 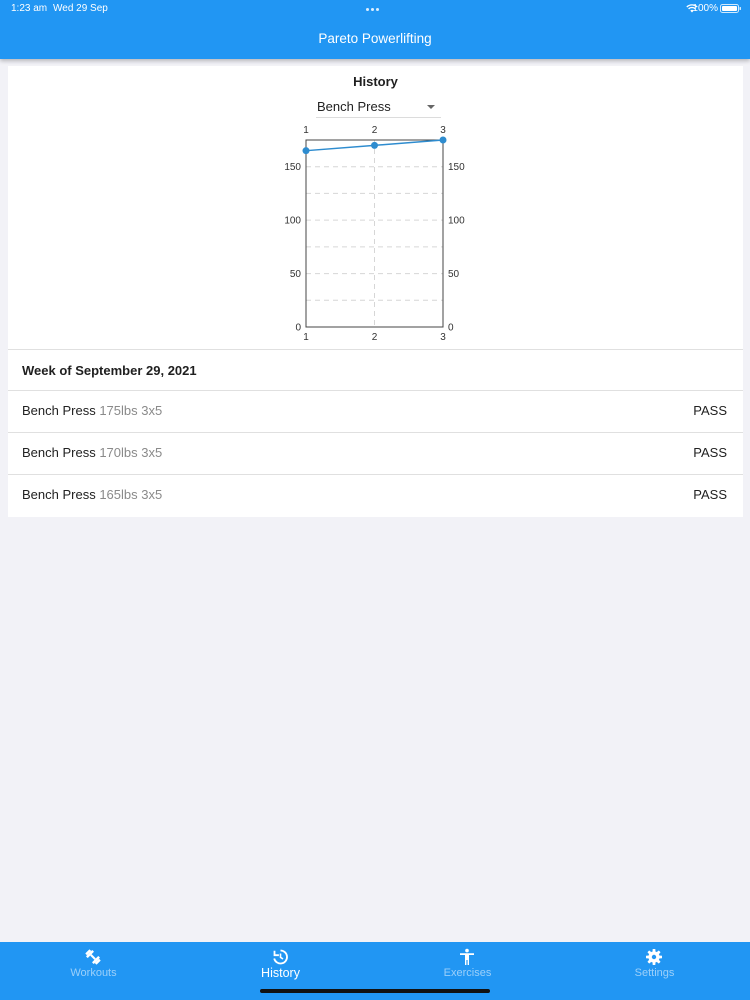 I want to click on nav-label: History, so click(x=280, y=973).